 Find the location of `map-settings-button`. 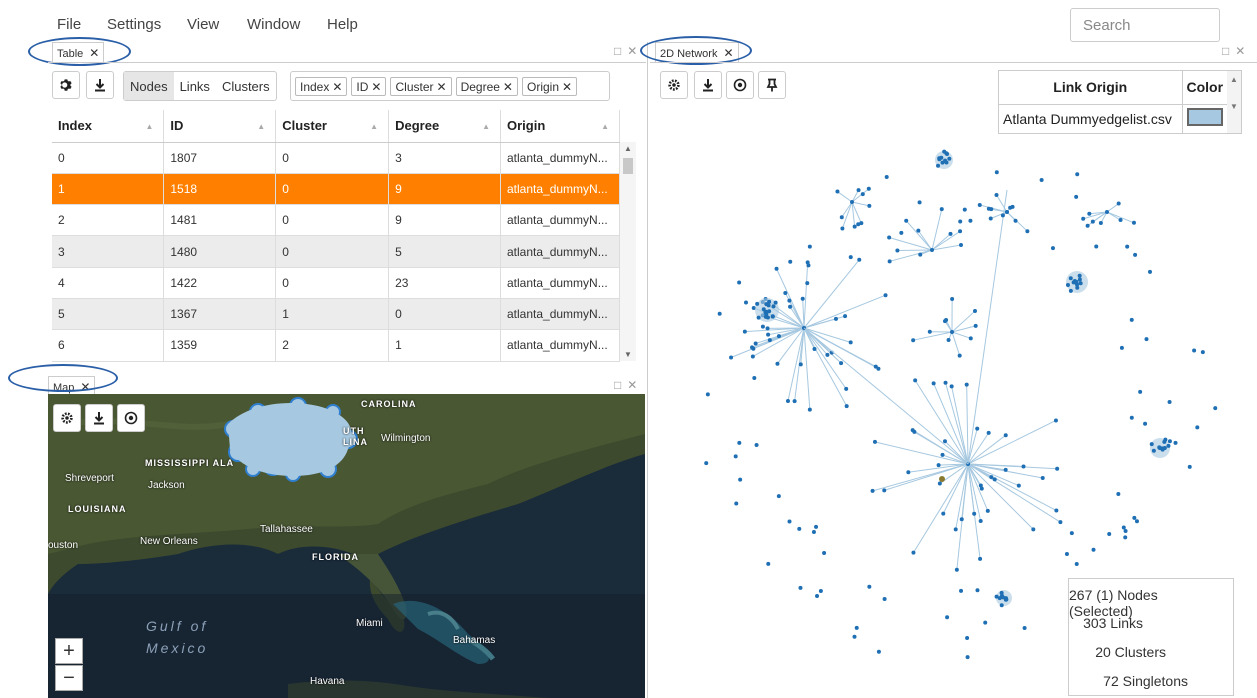

map-settings-button is located at coordinates (67, 418).